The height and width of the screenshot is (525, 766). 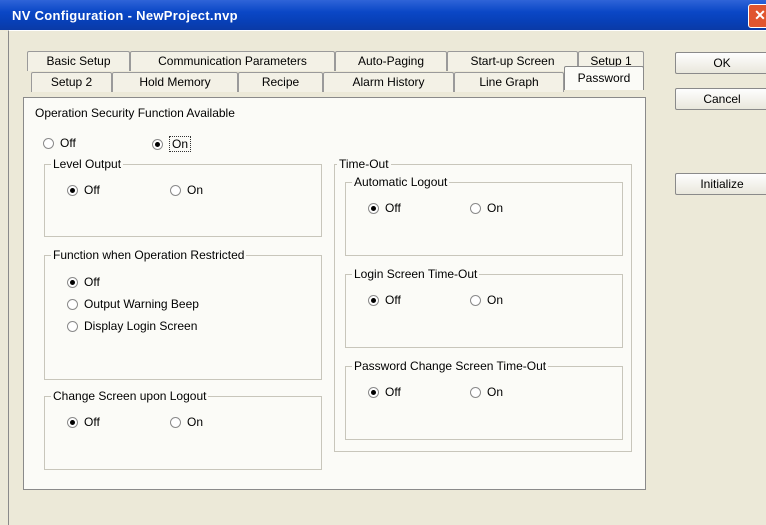 What do you see at coordinates (393, 392) in the screenshot?
I see `password-change-off-label: Off` at bounding box center [393, 392].